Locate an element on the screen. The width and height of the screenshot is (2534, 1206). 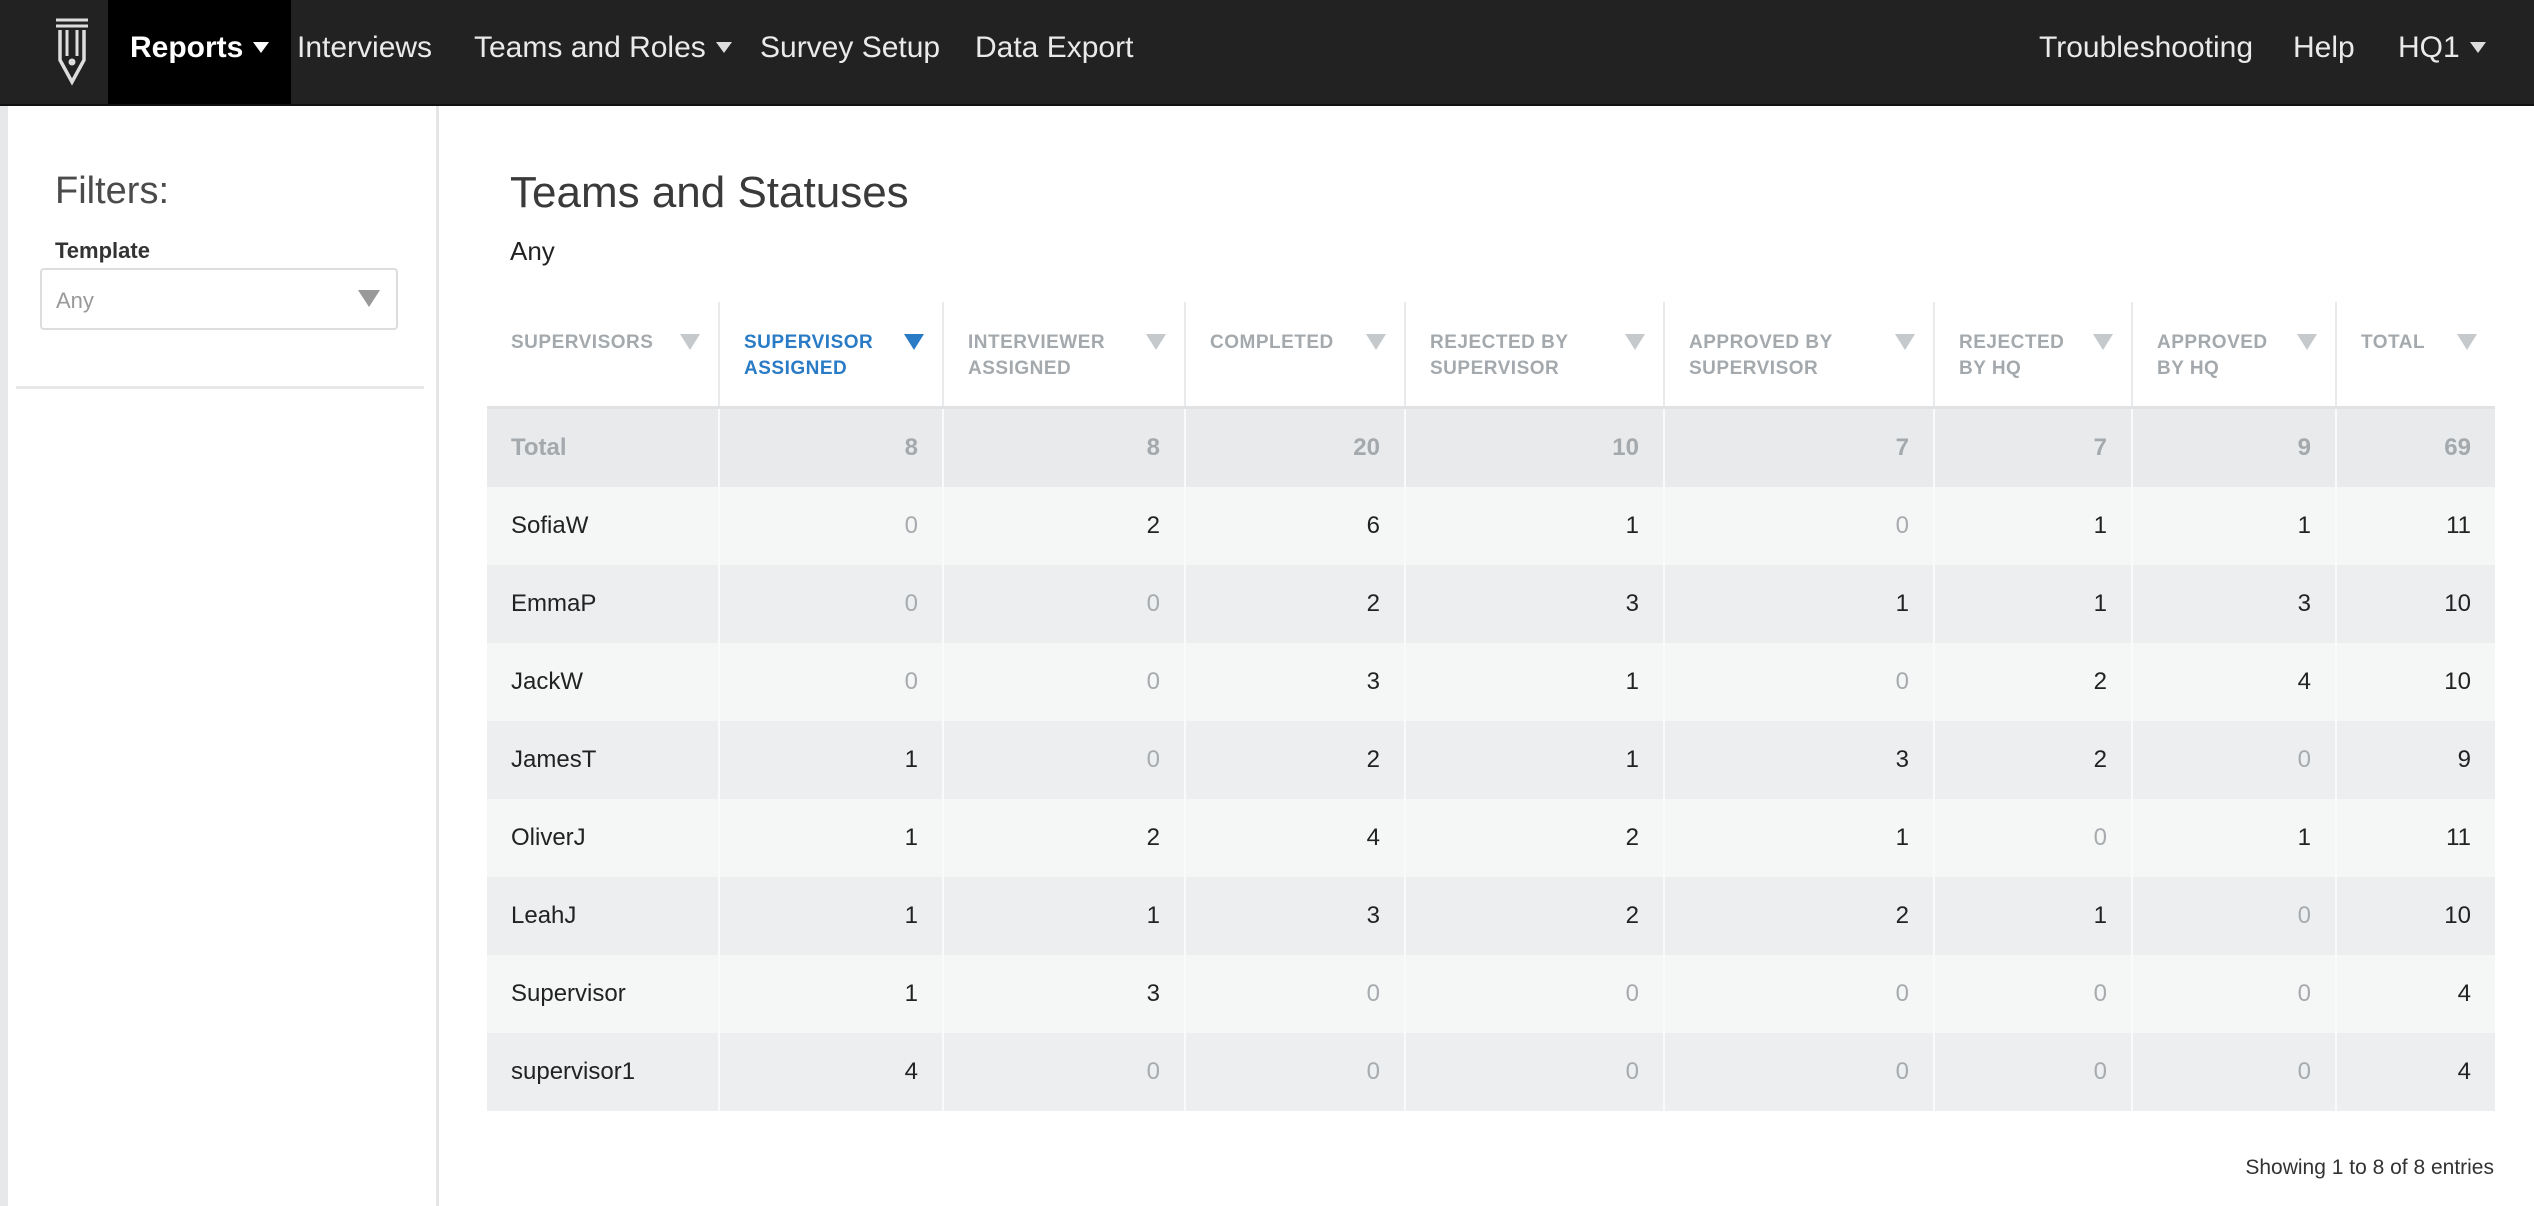
page-title: Teams and Statuses is located at coordinates (709, 192).